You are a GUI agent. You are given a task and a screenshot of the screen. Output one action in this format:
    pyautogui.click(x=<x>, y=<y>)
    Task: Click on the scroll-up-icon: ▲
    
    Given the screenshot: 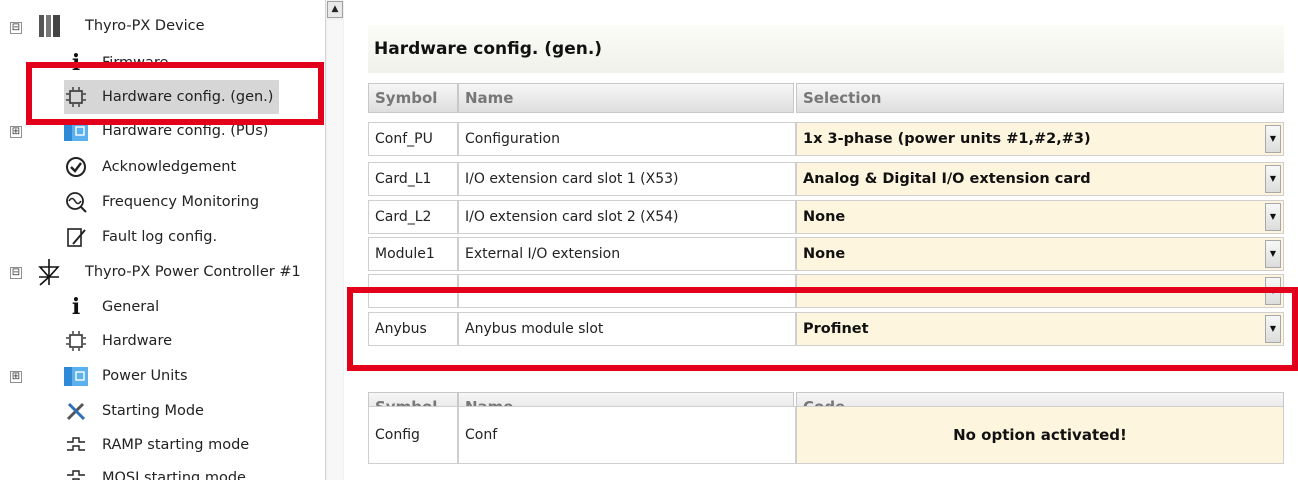 What is the action you would take?
    pyautogui.click(x=335, y=9)
    